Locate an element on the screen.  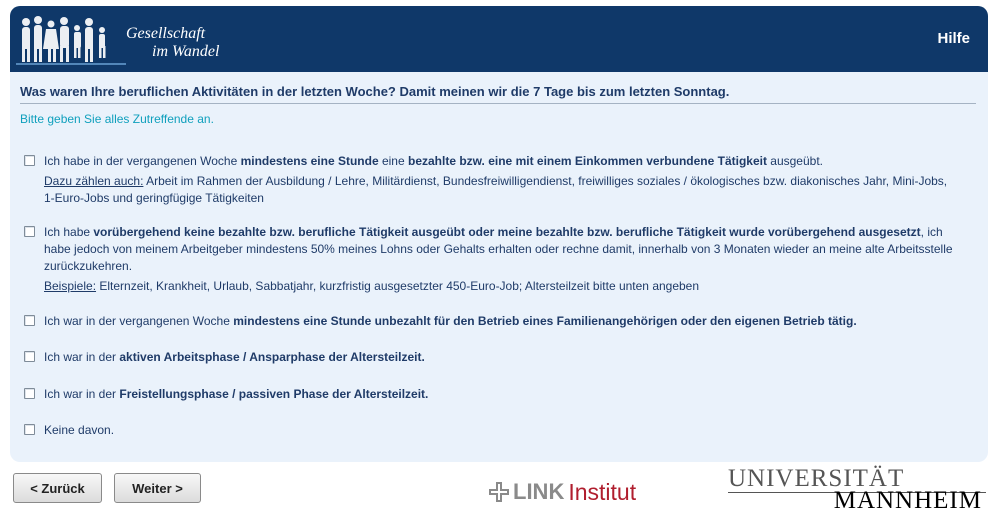
question-divider is located at coordinates (498, 103).